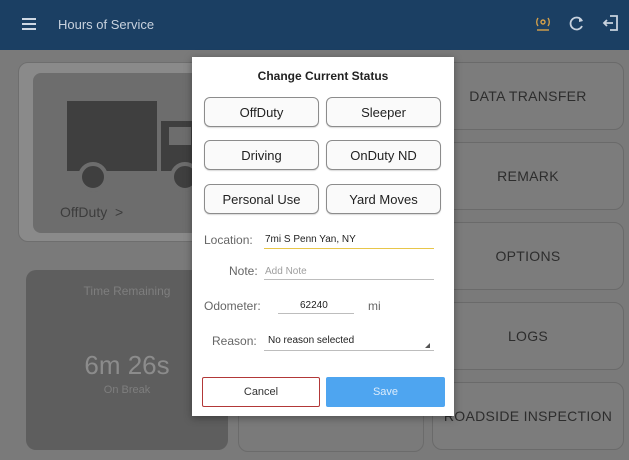 This screenshot has width=629, height=460. I want to click on location-label: Location:, so click(228, 240).